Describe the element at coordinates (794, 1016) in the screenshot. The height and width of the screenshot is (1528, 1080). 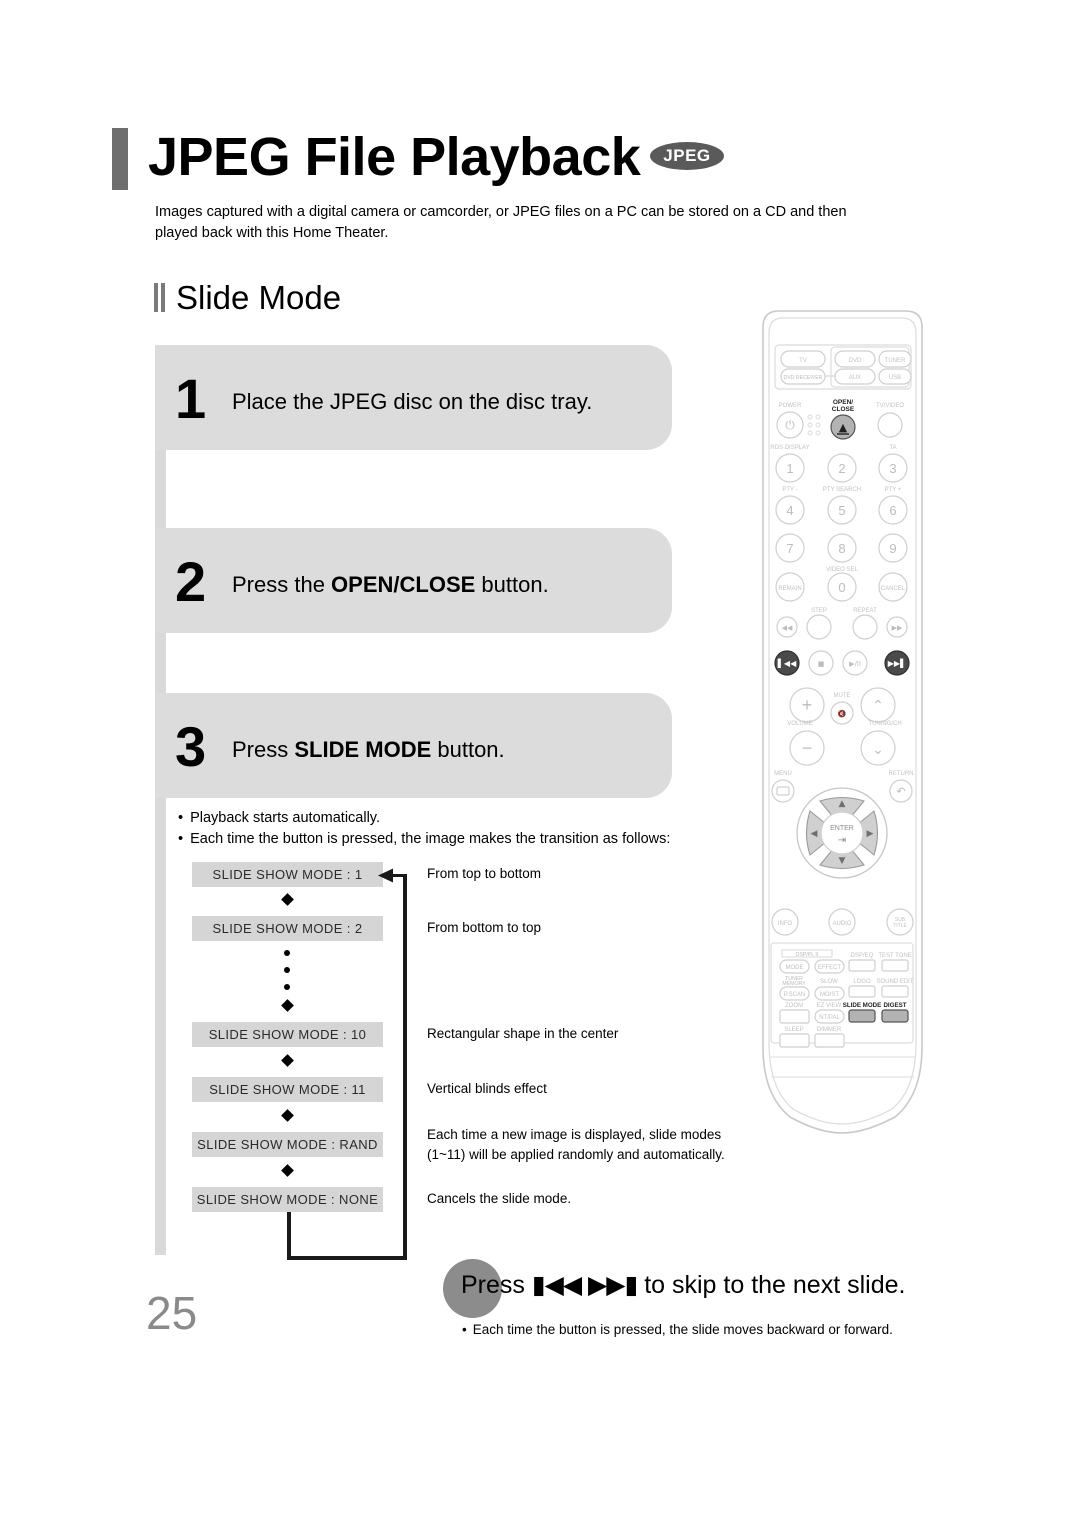
I see `remote-zoom-button` at that location.